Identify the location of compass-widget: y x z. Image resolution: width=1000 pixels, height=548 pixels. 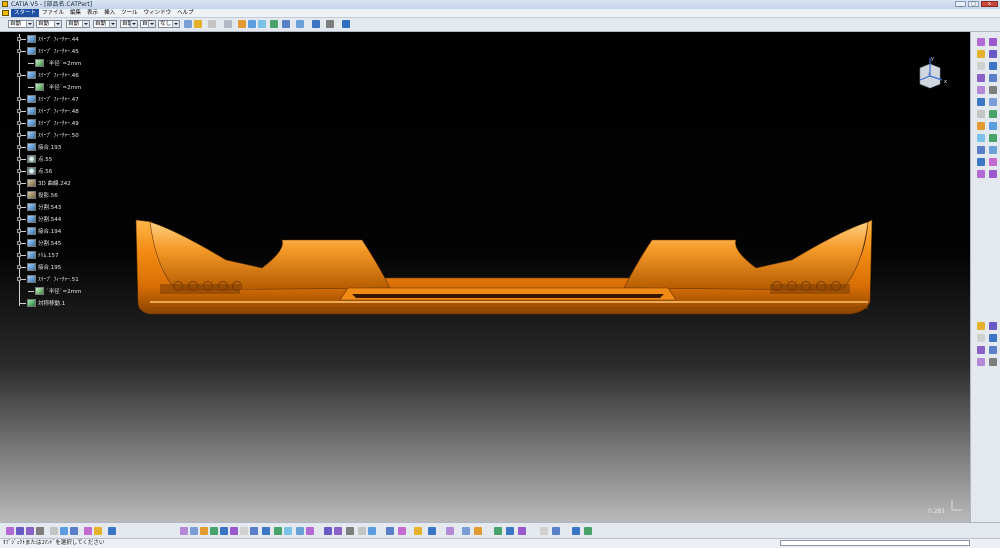
(933, 72).